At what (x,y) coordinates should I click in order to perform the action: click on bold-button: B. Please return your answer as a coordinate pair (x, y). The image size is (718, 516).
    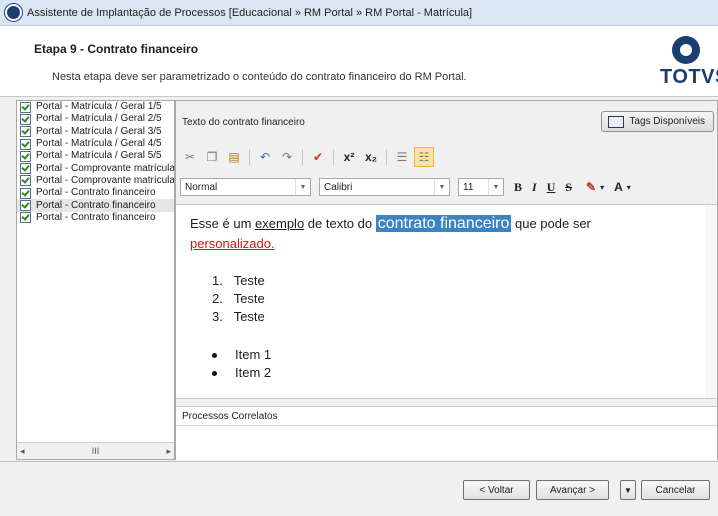
    Looking at the image, I should click on (518, 187).